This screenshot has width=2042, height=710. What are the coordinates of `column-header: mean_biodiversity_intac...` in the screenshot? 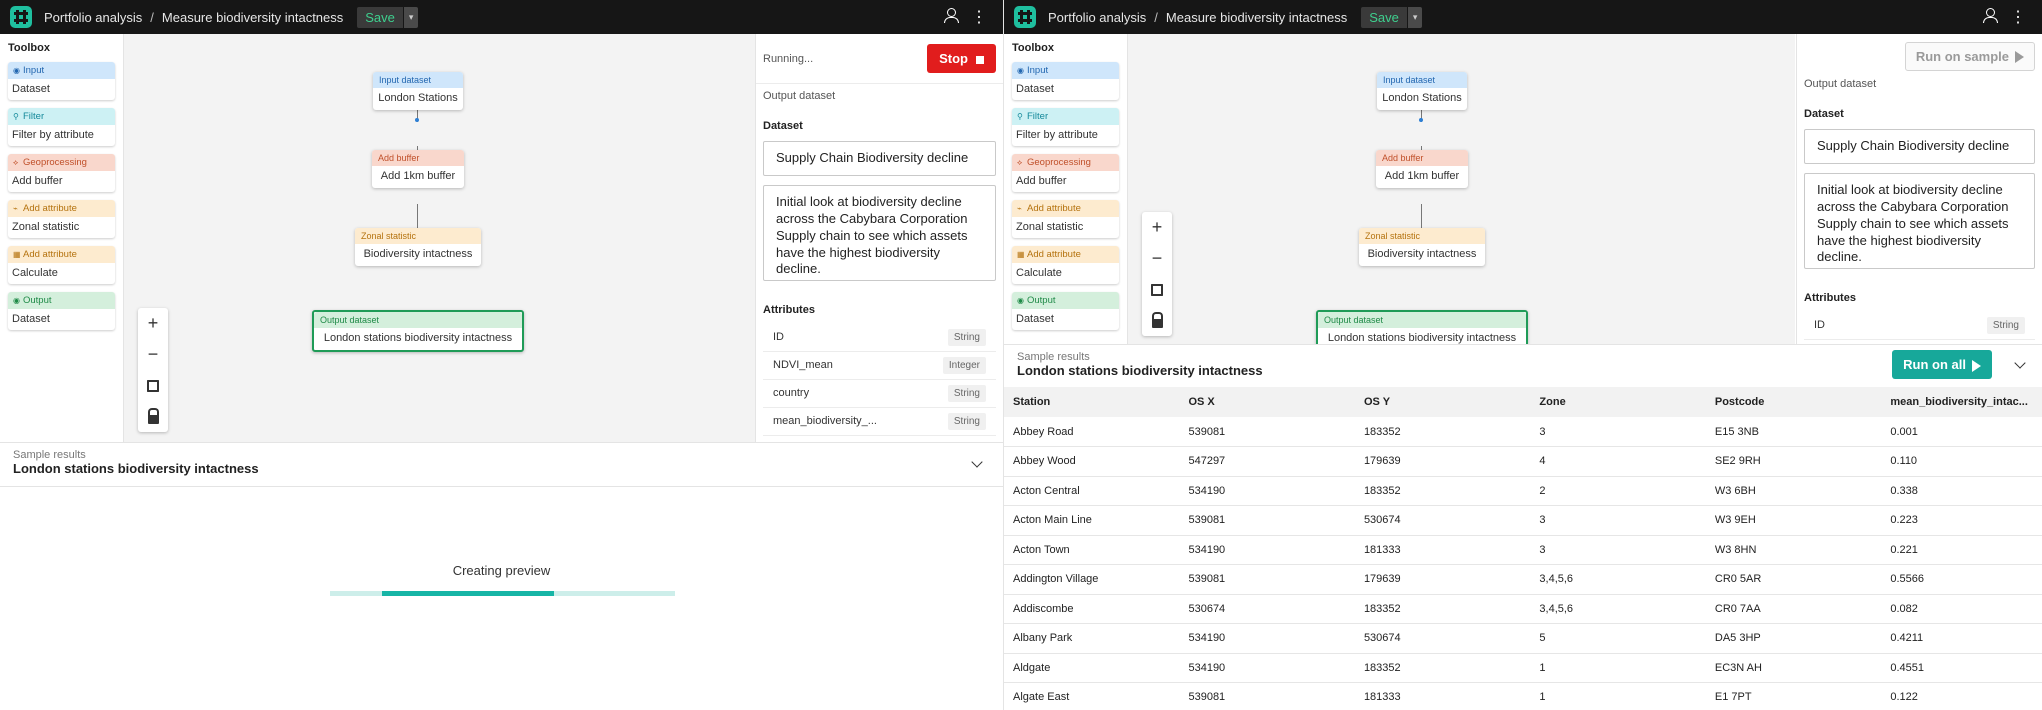 It's located at (1961, 402).